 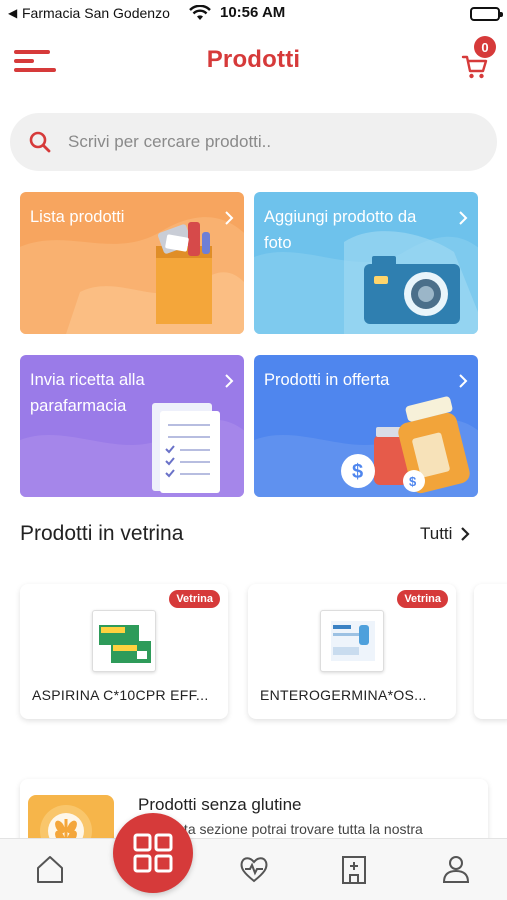 I want to click on search-bar, so click(x=253, y=142).